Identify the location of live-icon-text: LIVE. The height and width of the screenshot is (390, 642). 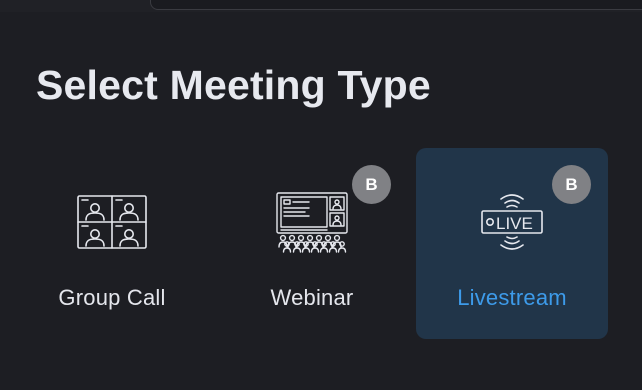
(514, 223).